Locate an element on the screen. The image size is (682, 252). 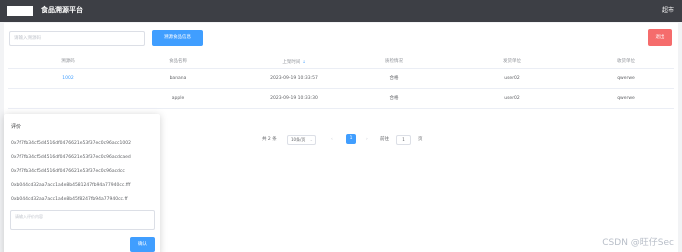
cell-name: apple is located at coordinates (178, 98).